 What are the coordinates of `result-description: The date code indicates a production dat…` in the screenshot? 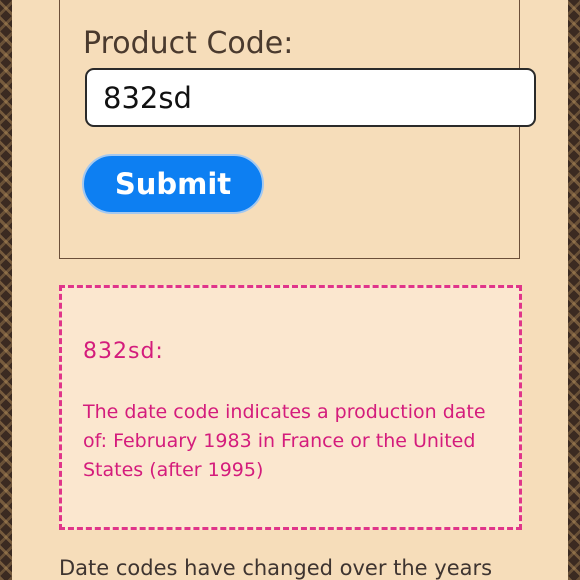 It's located at (284, 441).